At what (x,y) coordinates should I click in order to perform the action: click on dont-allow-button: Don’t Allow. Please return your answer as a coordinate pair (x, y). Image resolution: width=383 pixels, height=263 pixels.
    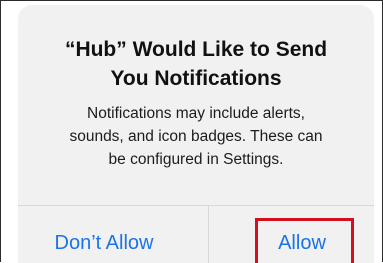
    Looking at the image, I should click on (104, 243).